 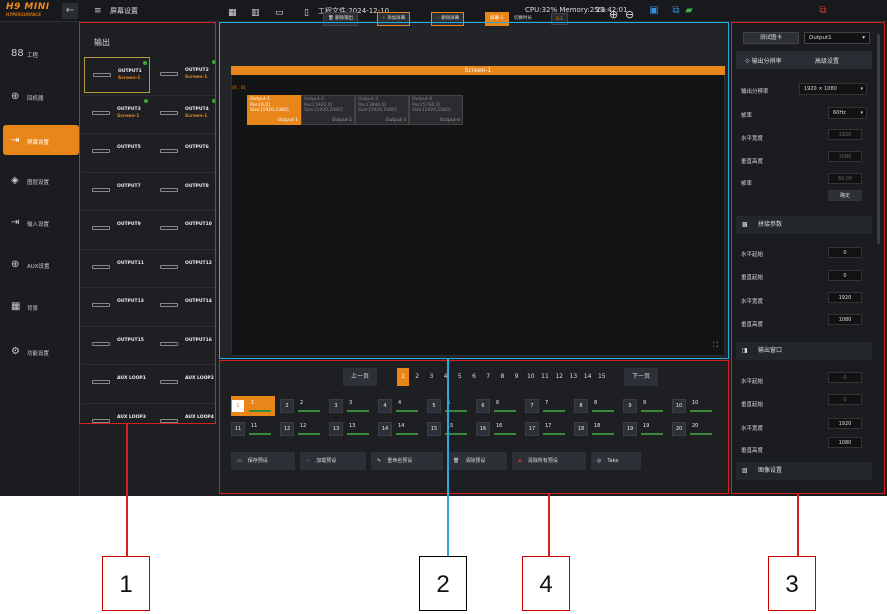 I want to click on button-label: 添加屏幕, so click(x=396, y=18).